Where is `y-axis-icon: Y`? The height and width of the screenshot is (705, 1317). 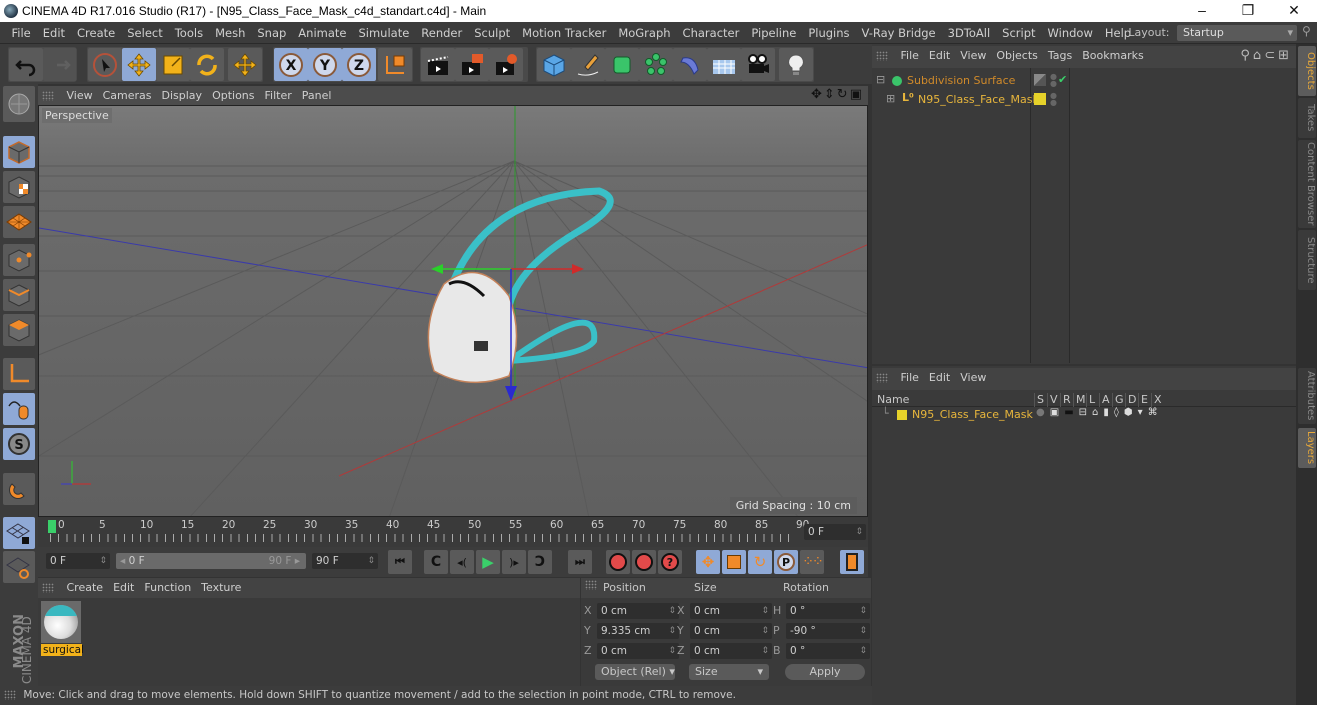 y-axis-icon: Y is located at coordinates (325, 64).